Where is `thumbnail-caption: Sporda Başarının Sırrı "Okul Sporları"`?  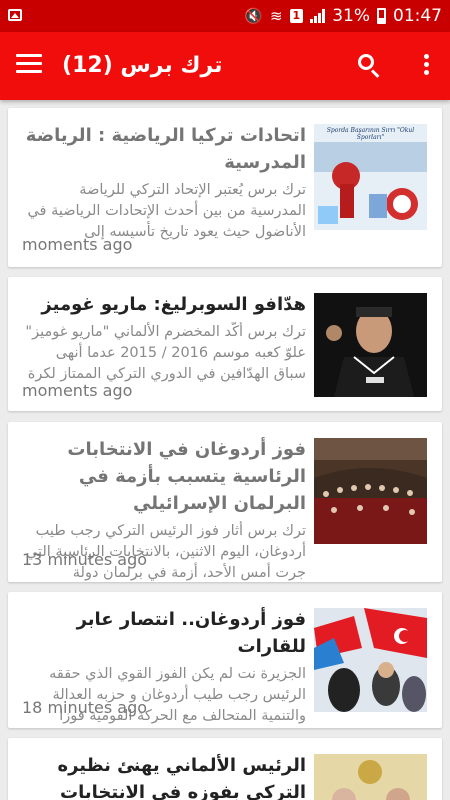
thumbnail-caption: Sporda Başarının Sırrı "Okul Sporları" is located at coordinates (370, 134).